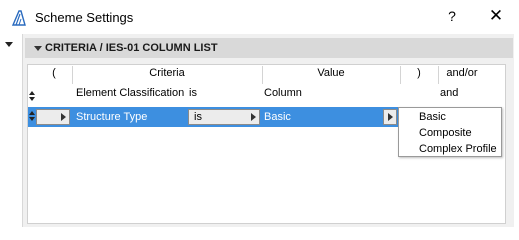 This screenshot has height=240, width=519. What do you see at coordinates (198, 117) in the screenshot?
I see `operator-dropdown-label: is` at bounding box center [198, 117].